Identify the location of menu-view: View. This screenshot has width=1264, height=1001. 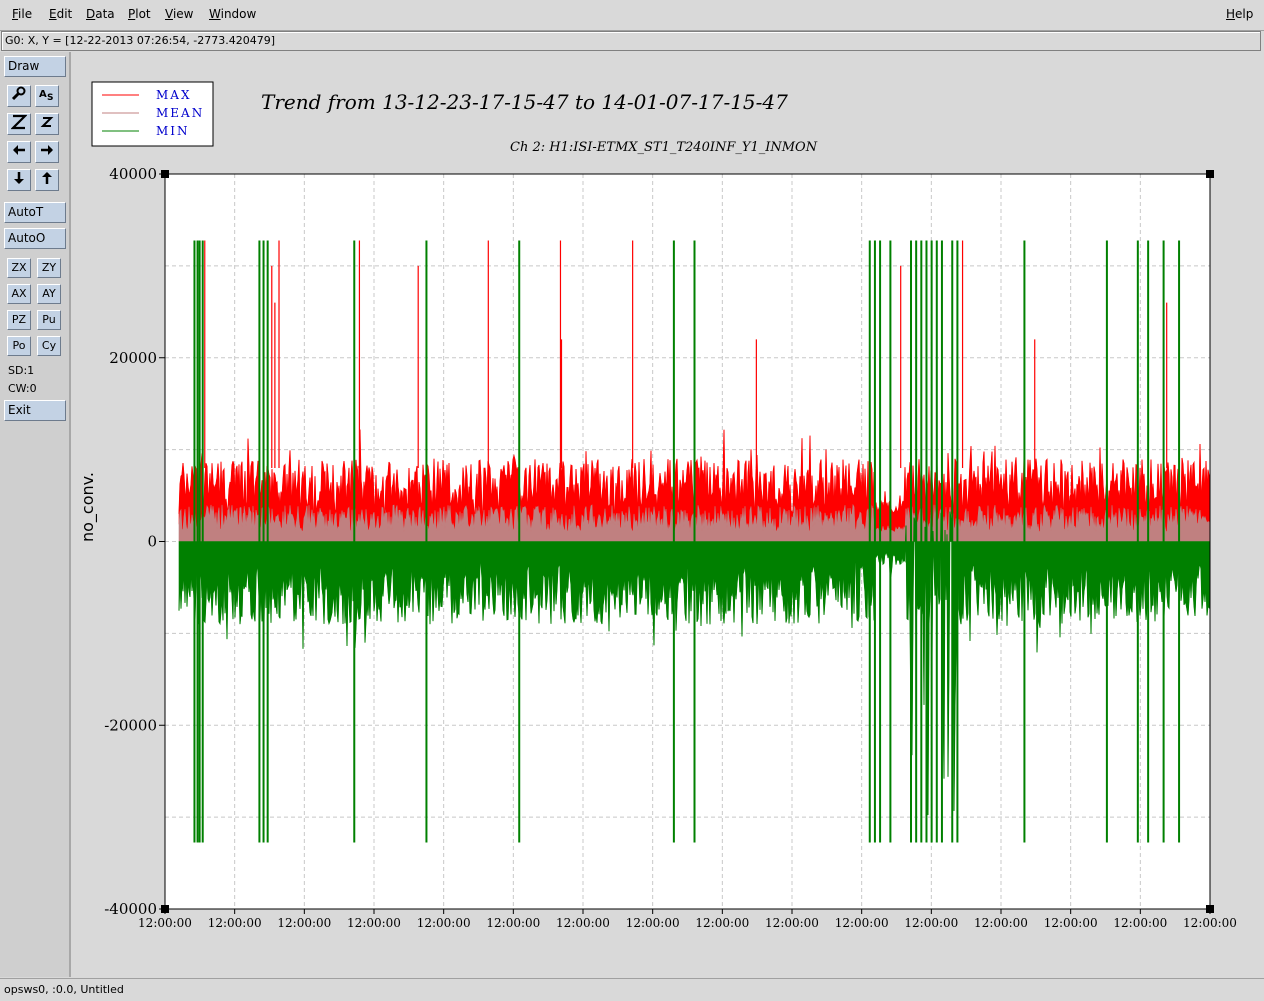
(179, 14).